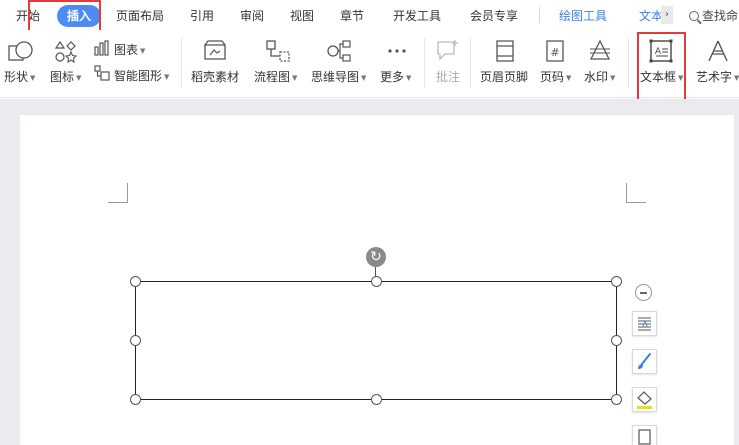  Describe the element at coordinates (339, 51) in the screenshot. I see `mindmap-icon` at that location.